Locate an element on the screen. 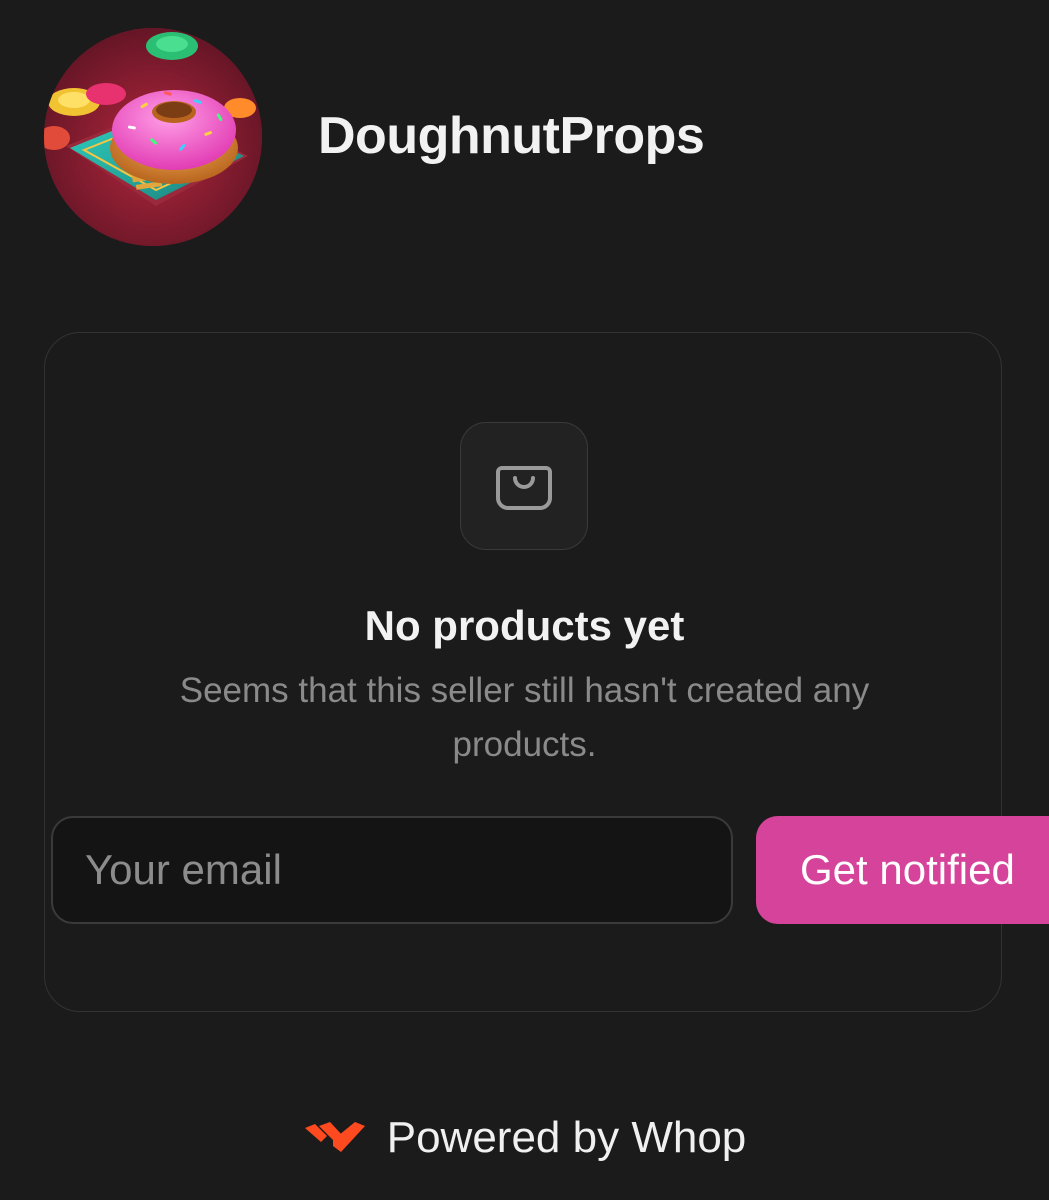  doughnut-logo-icon is located at coordinates (153, 137).